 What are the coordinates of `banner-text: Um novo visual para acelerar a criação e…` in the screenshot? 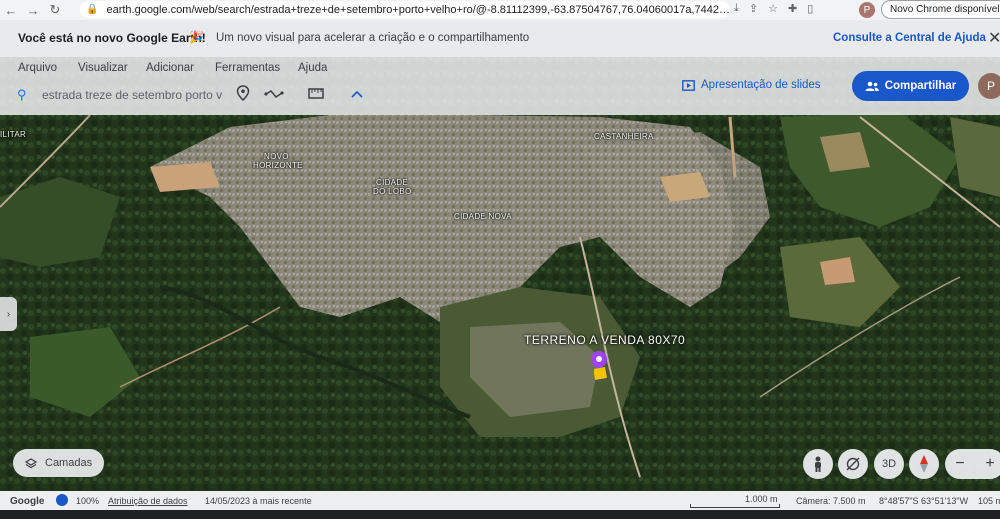 It's located at (373, 38).